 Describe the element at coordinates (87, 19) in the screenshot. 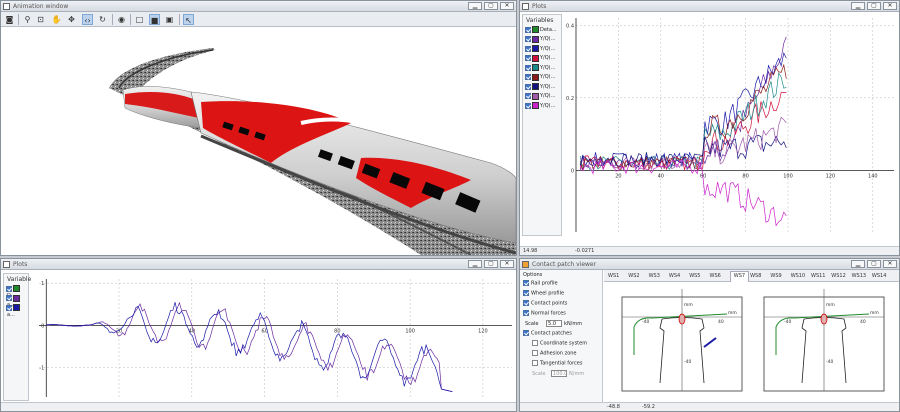

I see `code-view-icon: ‹›` at that location.